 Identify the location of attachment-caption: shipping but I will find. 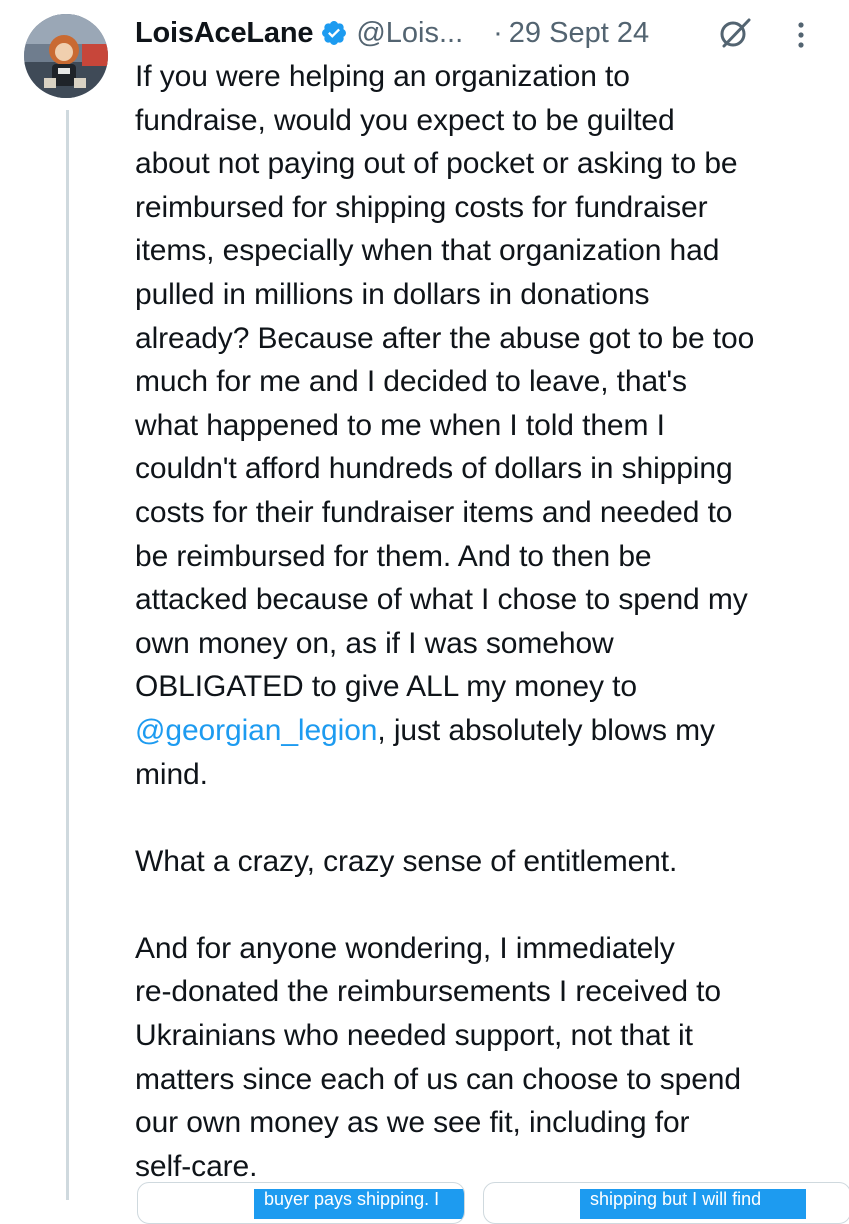
(693, 1204).